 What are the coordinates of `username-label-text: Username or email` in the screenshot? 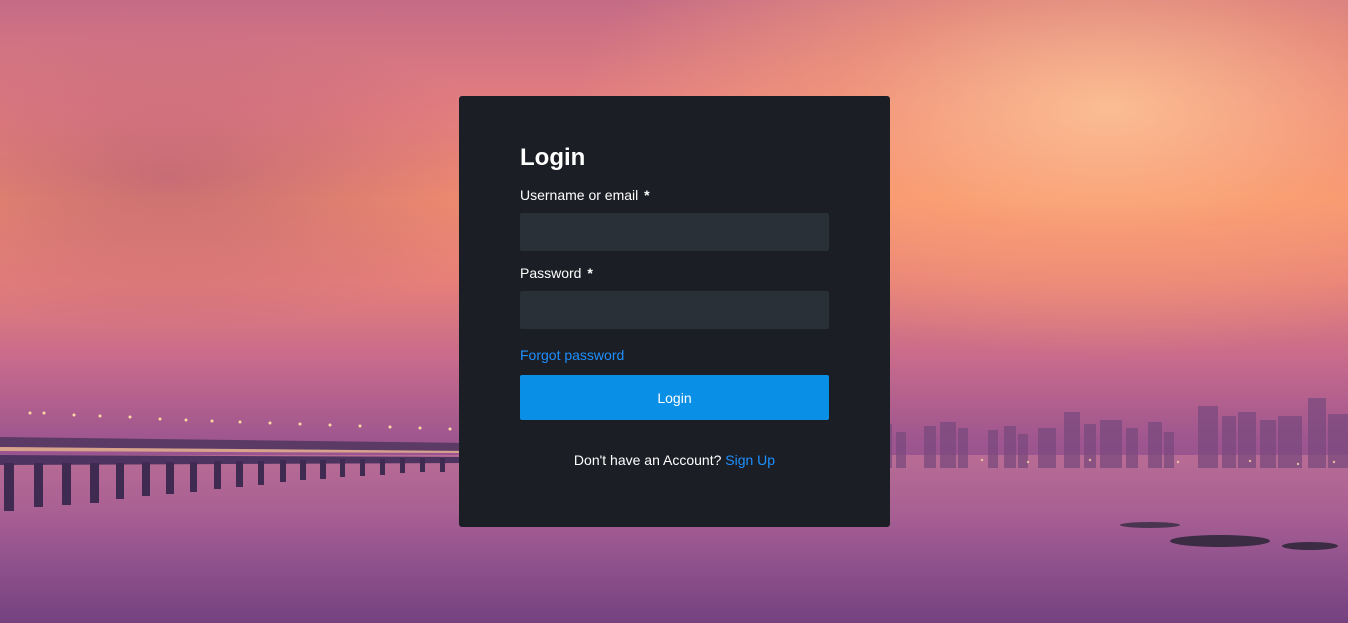 It's located at (579, 195).